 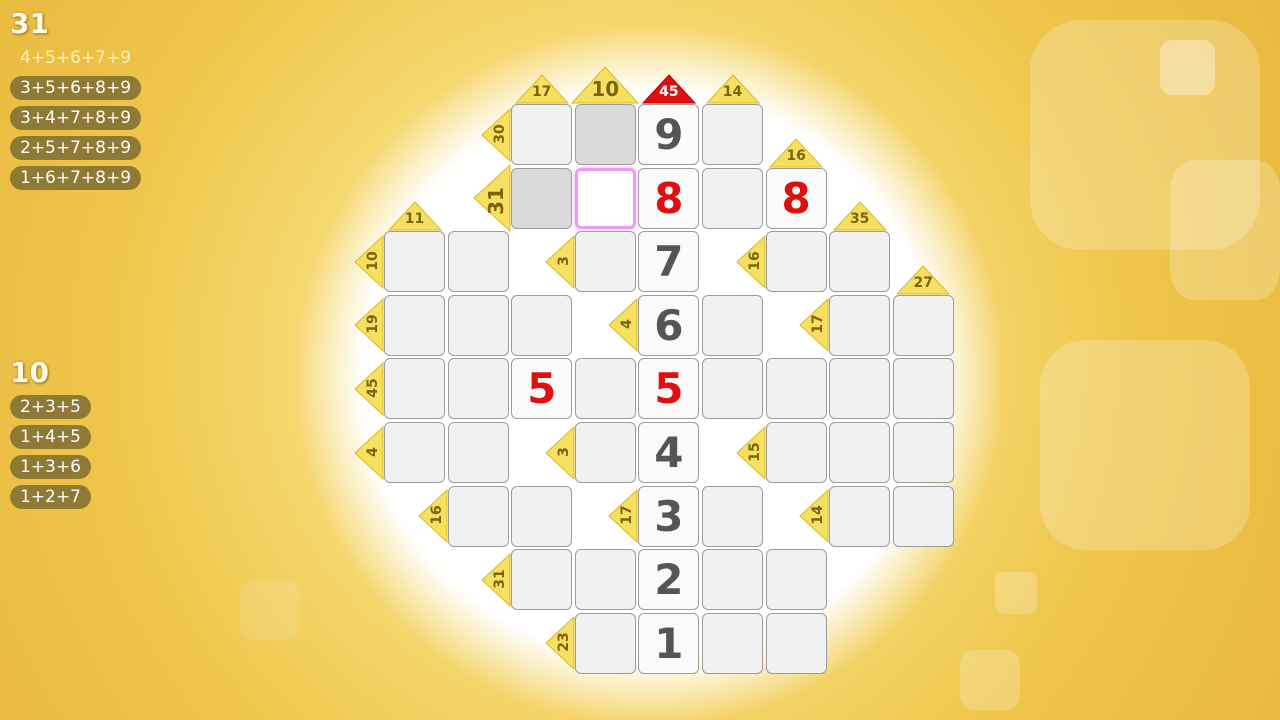 I want to click on row-sum-clue: 30, so click(x=496, y=134).